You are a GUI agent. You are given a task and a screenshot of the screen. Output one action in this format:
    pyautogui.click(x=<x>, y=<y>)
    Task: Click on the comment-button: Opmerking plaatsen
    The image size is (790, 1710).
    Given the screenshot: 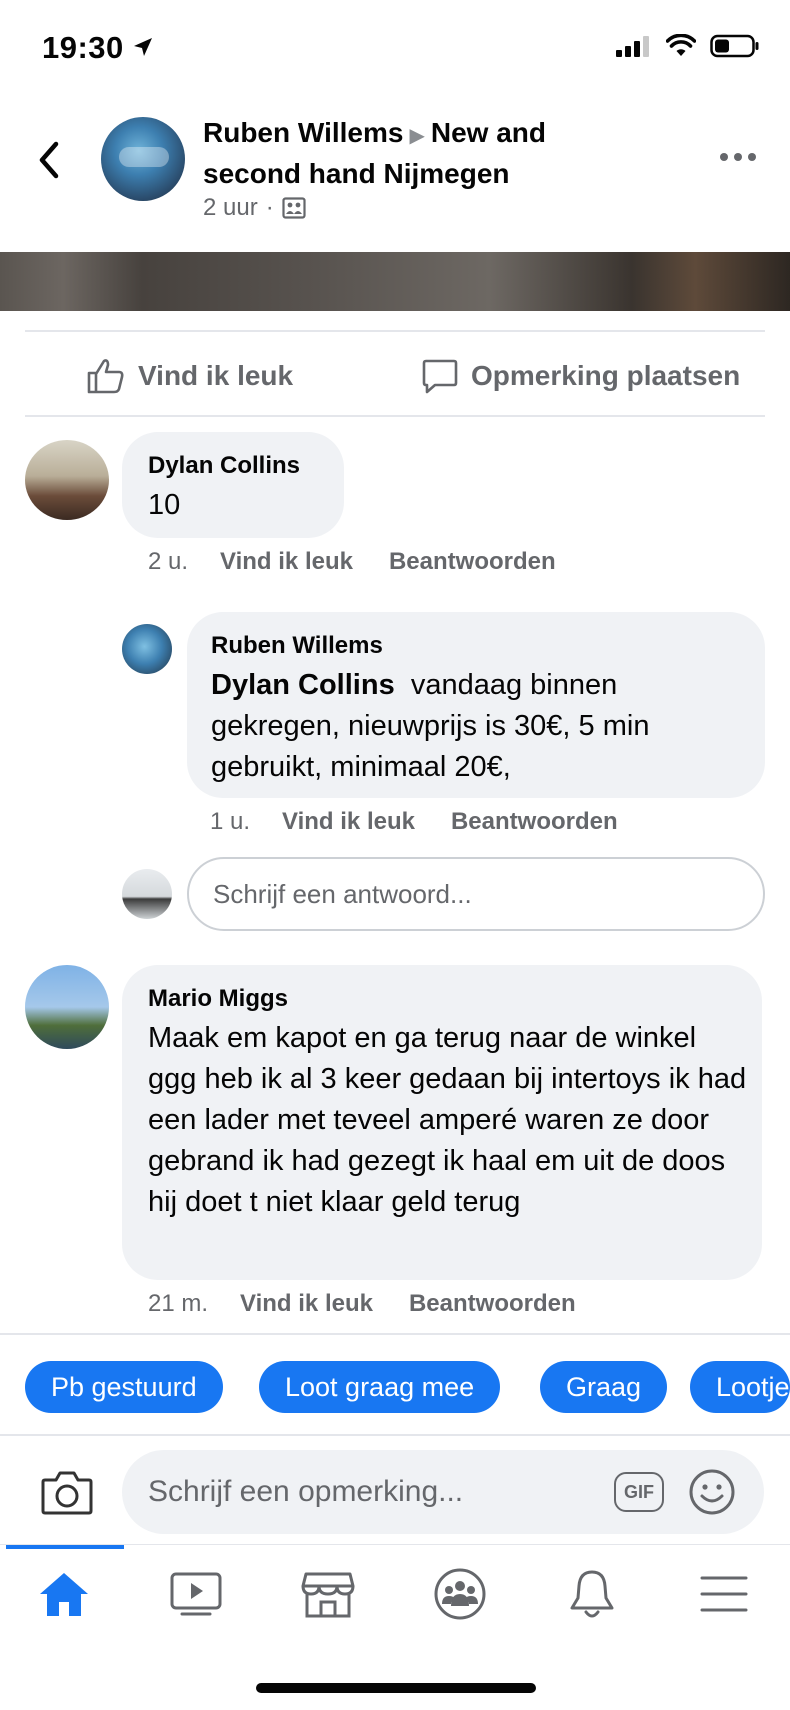 What is the action you would take?
    pyautogui.click(x=580, y=376)
    